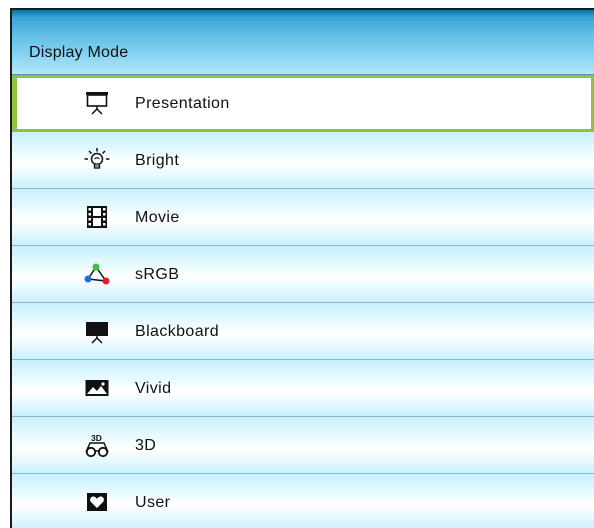 The image size is (594, 528). Describe the element at coordinates (157, 217) in the screenshot. I see `menu-item-label: Movie` at that location.